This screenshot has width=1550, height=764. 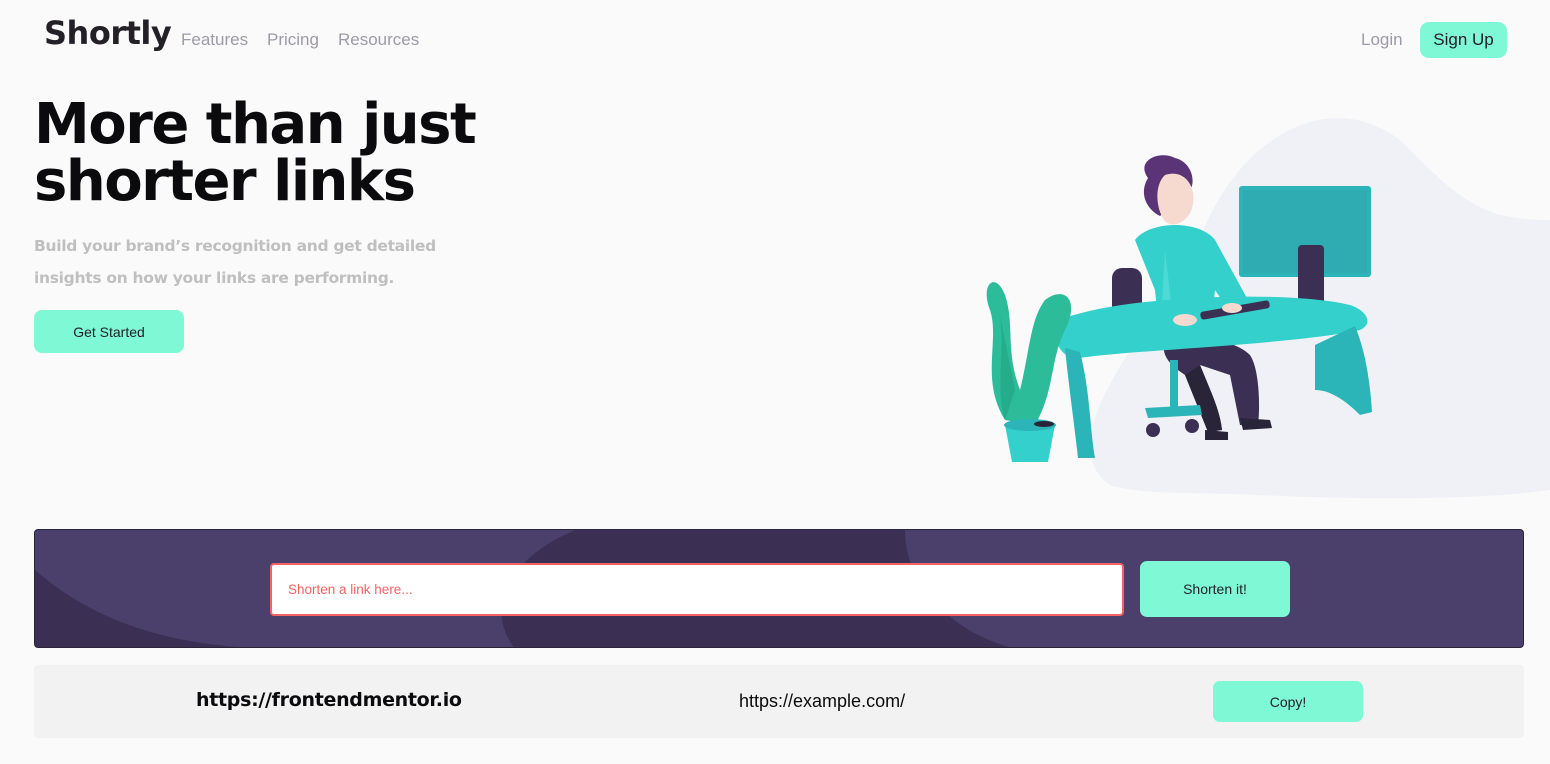 I want to click on logo: Shortly, so click(x=108, y=33).